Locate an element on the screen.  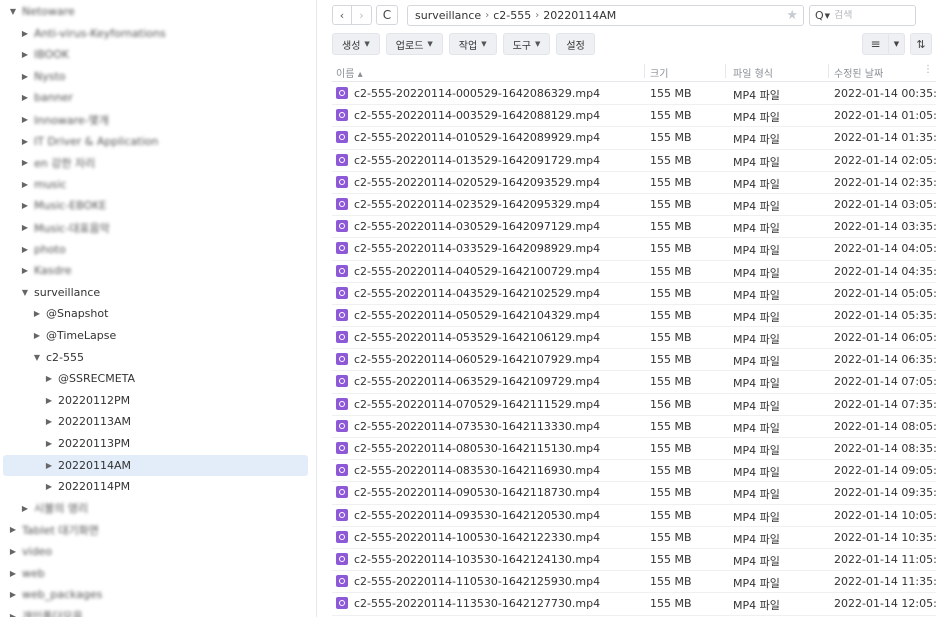
tree-item: ▶ video is located at coordinates (155, 551).